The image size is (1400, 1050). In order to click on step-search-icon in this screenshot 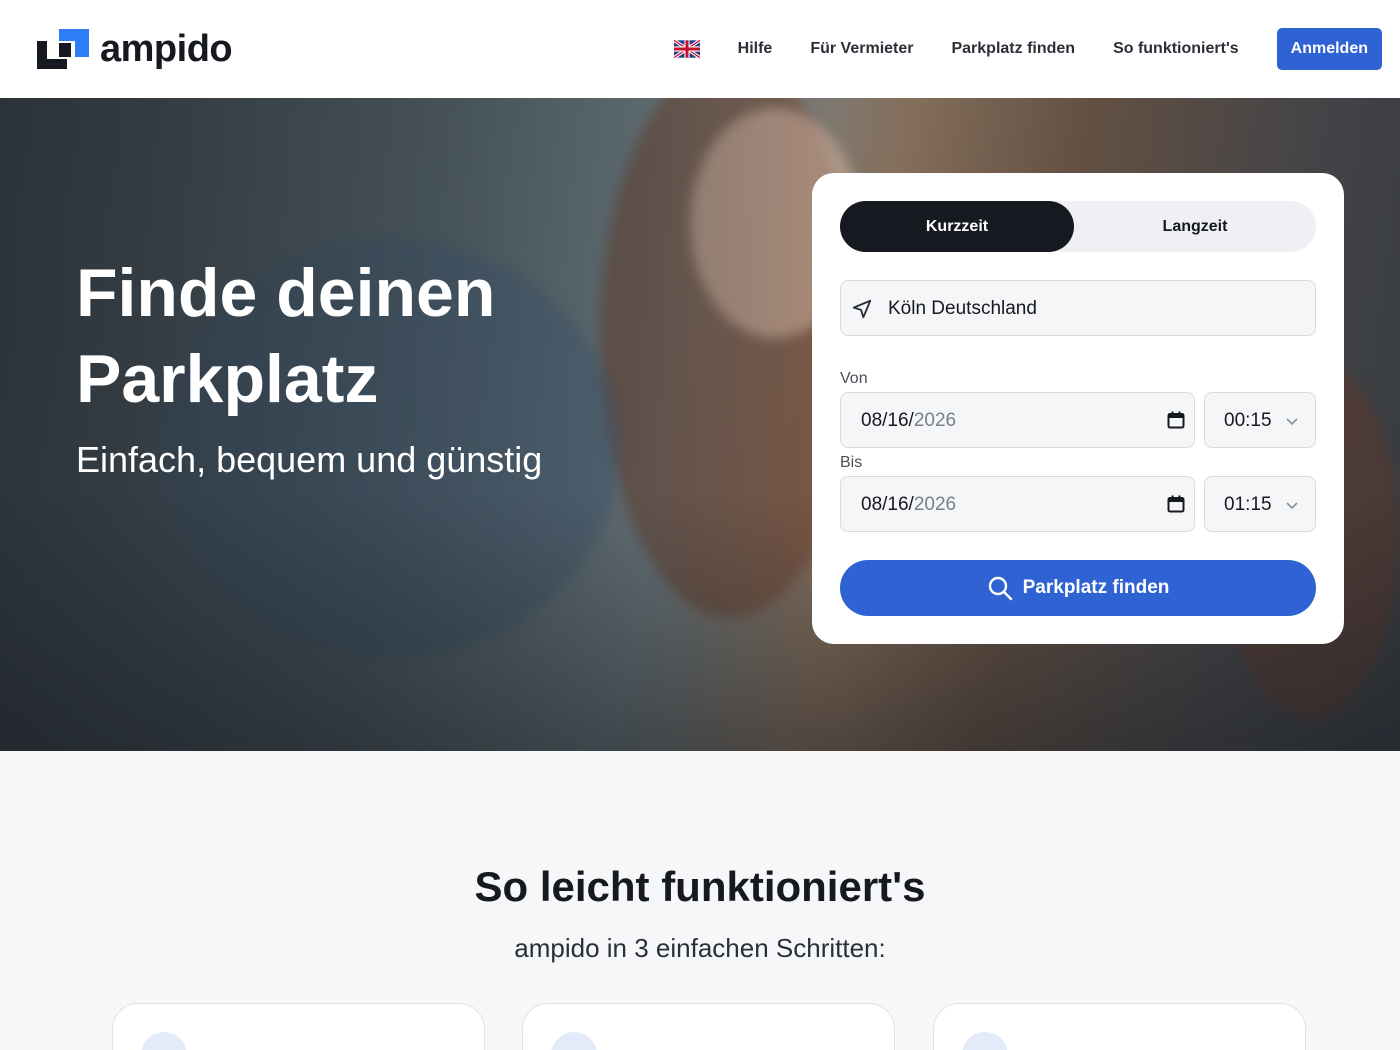, I will do `click(164, 1041)`.